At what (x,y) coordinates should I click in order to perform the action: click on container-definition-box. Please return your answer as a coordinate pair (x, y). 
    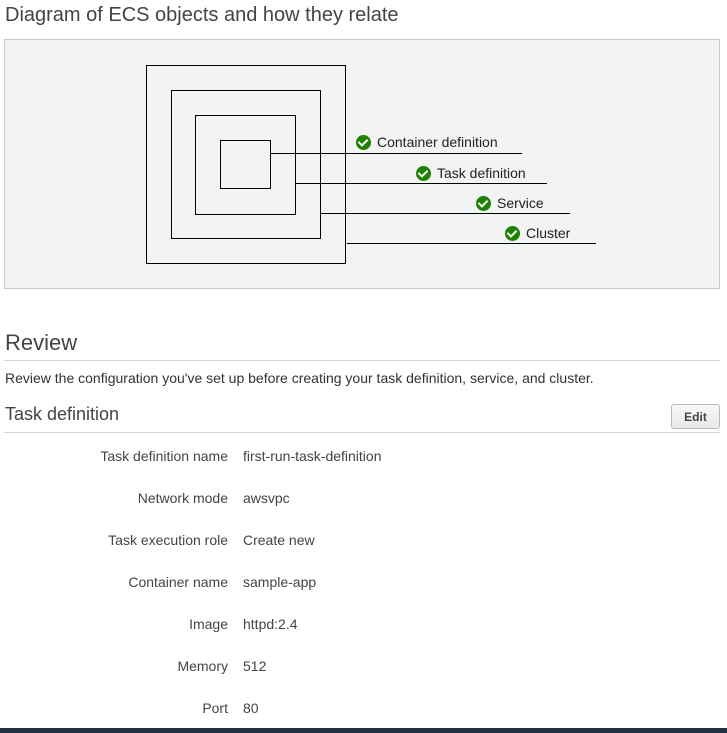
    Looking at the image, I should click on (245, 164).